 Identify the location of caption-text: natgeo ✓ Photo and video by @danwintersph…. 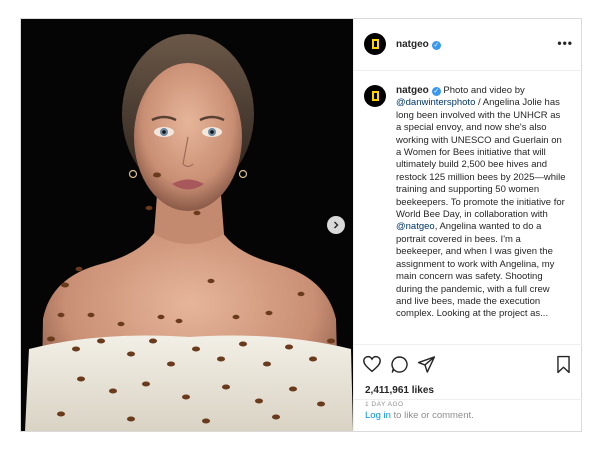
(482, 203).